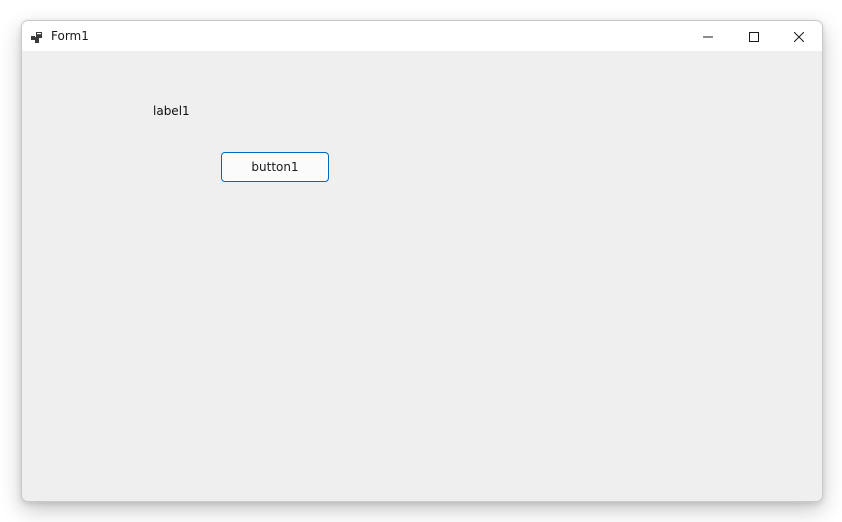 The width and height of the screenshot is (842, 522). What do you see at coordinates (37, 36) in the screenshot?
I see `form-app-icon` at bounding box center [37, 36].